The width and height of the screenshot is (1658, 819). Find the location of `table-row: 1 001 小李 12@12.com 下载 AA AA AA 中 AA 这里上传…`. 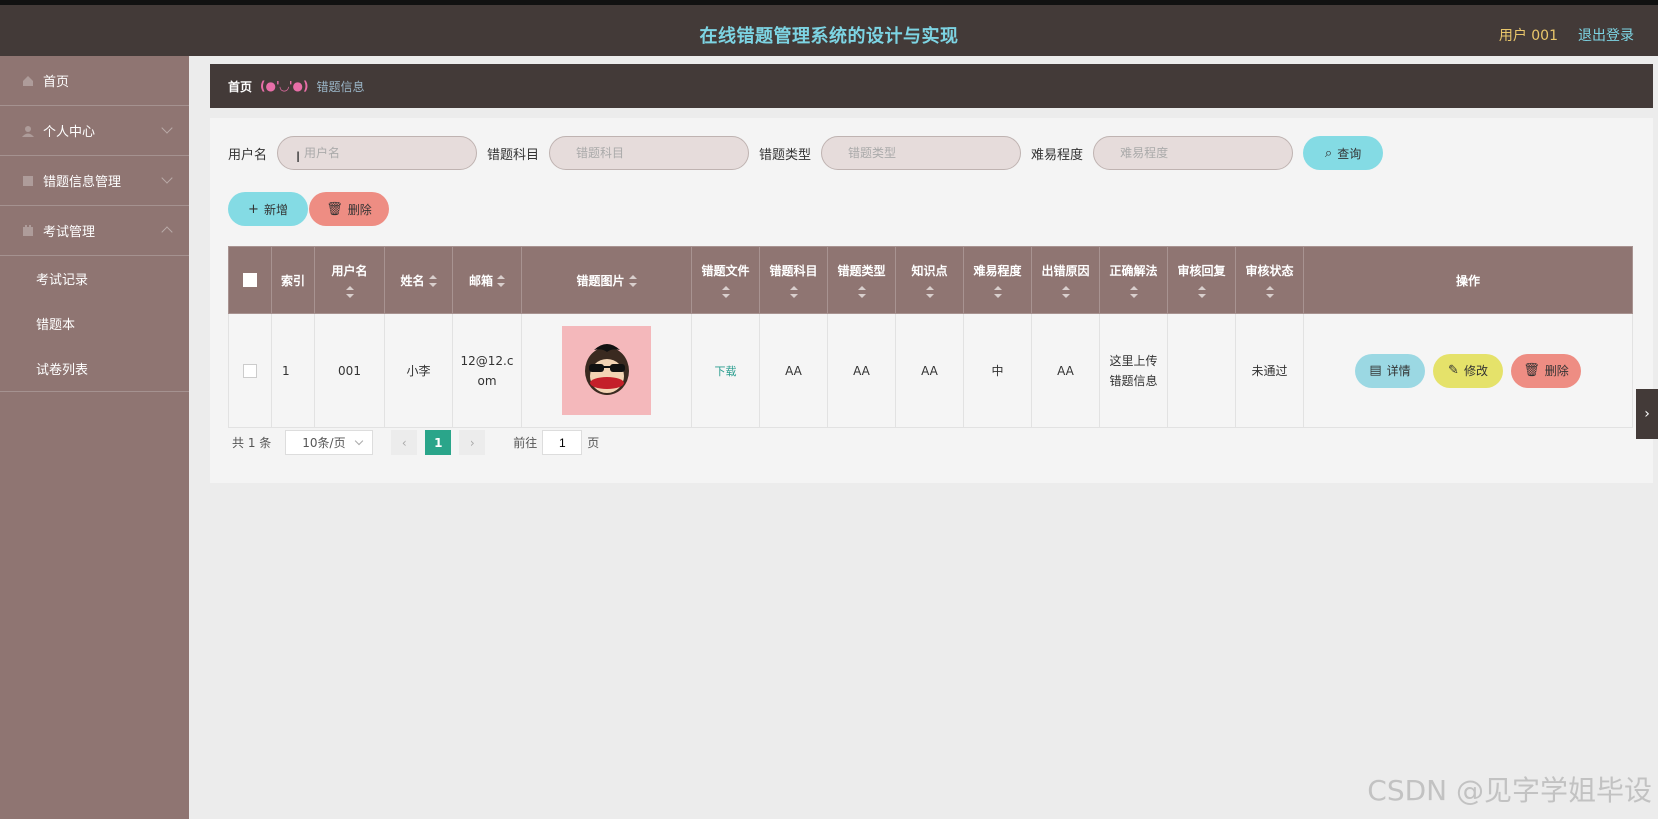

table-row: 1 001 小李 12@12.com 下载 AA AA AA 中 AA 这里上传… is located at coordinates (930, 370).